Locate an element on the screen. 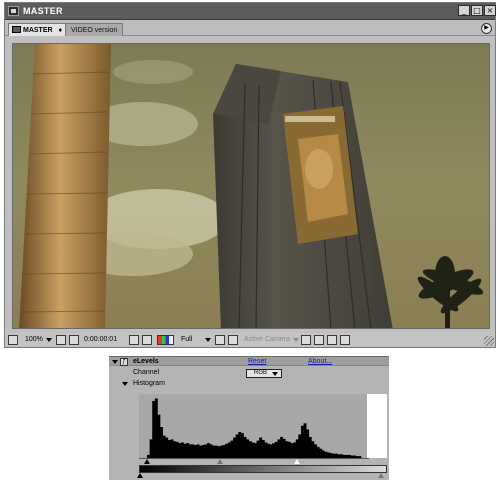 The image size is (500, 485). camera-dropdown-icon is located at coordinates (296, 340).